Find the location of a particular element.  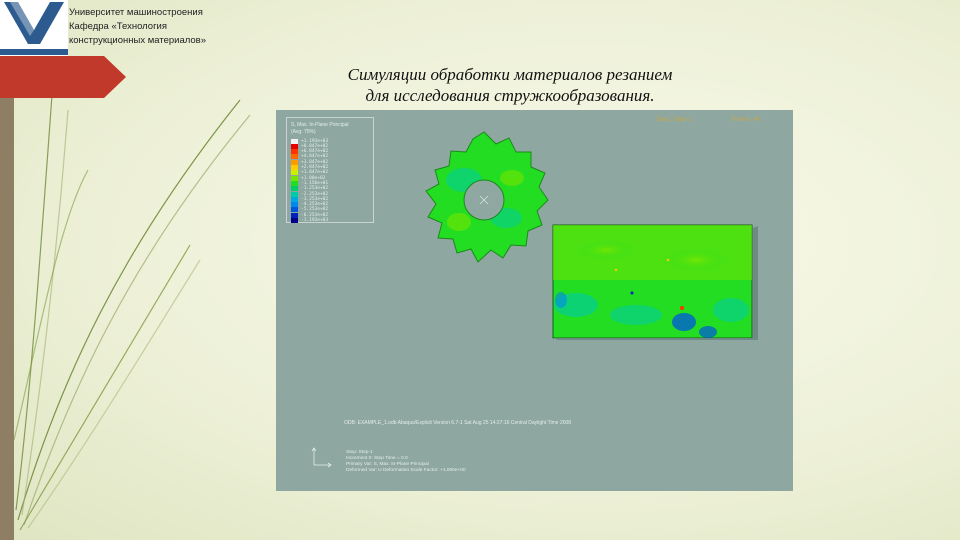

step-label: Step: Step-1 is located at coordinates (674, 119).